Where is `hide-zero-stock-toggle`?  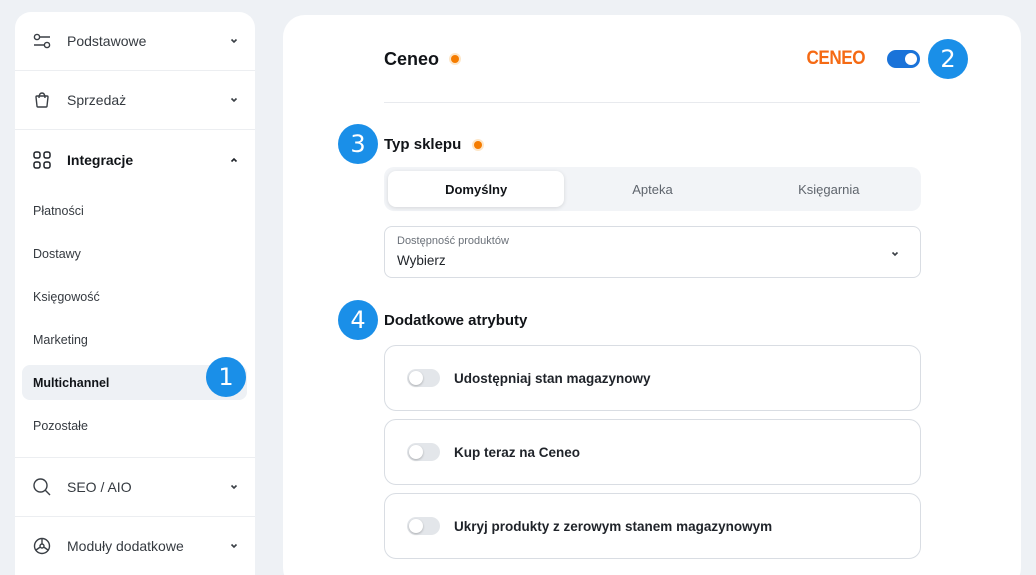 hide-zero-stock-toggle is located at coordinates (423, 526).